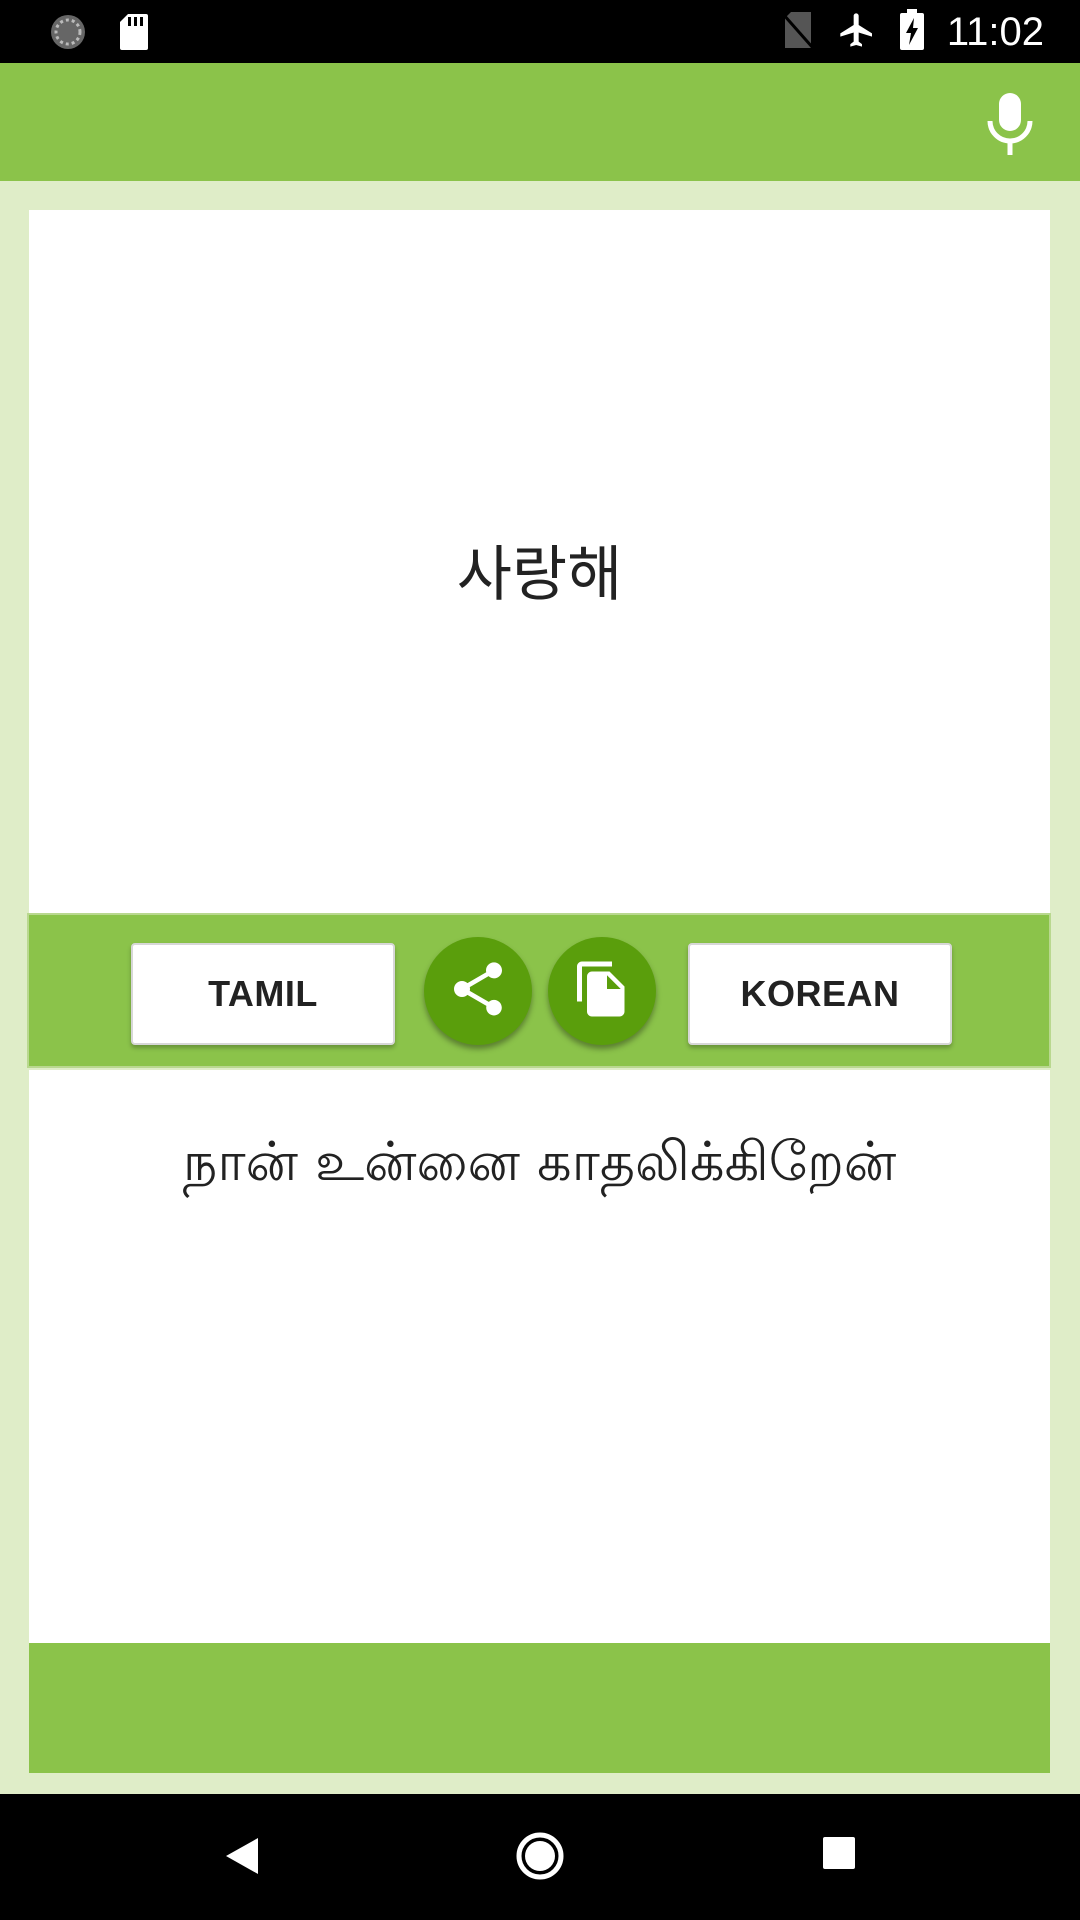 Image resolution: width=1080 pixels, height=1920 pixels. What do you see at coordinates (912, 32) in the screenshot?
I see `battery-charging-icon` at bounding box center [912, 32].